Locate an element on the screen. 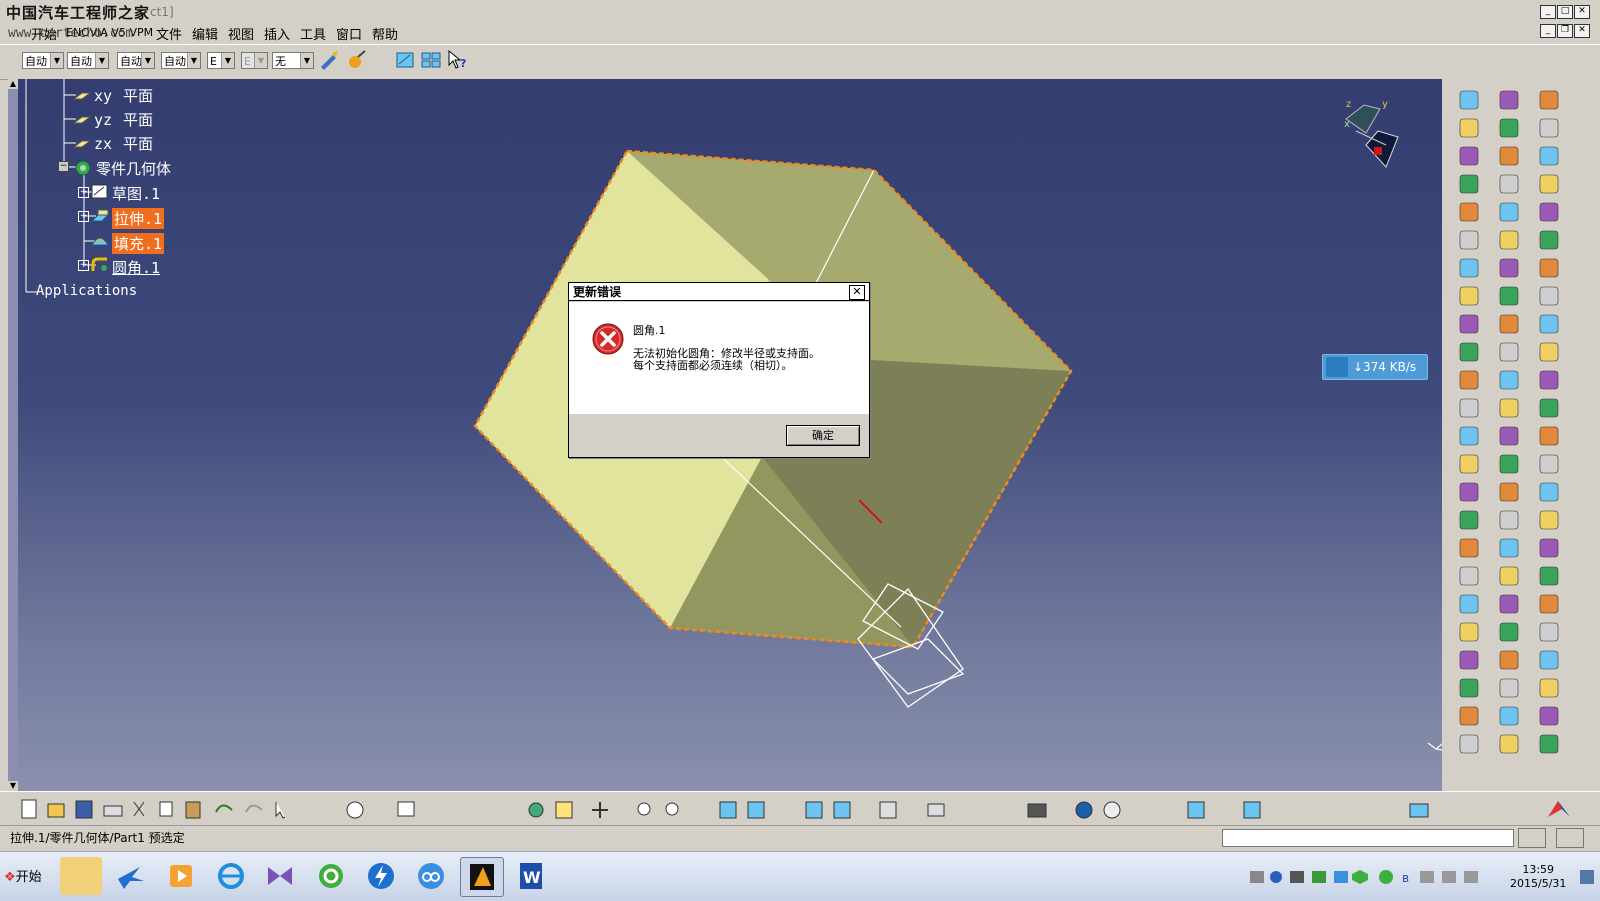 The height and width of the screenshot is (901, 1600). dialog-close-button: ✕ is located at coordinates (857, 292).